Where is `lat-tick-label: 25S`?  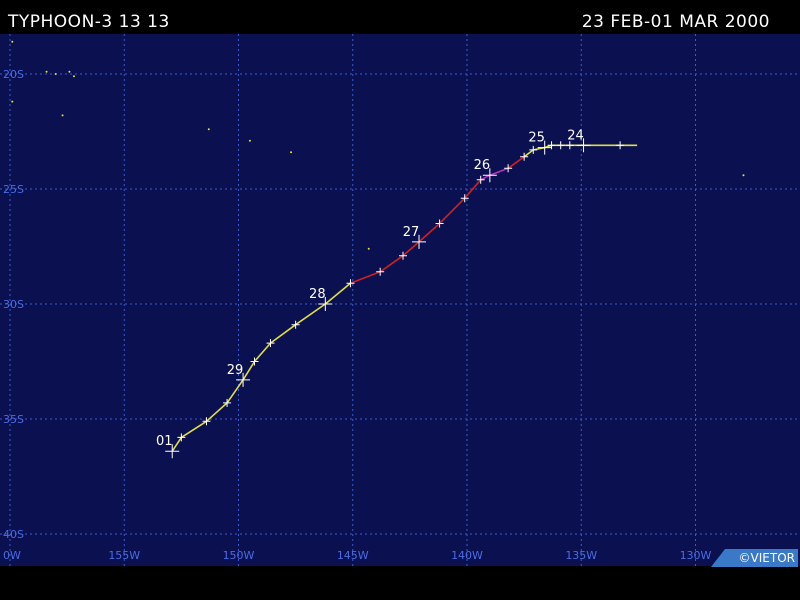 lat-tick-label: 25S is located at coordinates (13, 189).